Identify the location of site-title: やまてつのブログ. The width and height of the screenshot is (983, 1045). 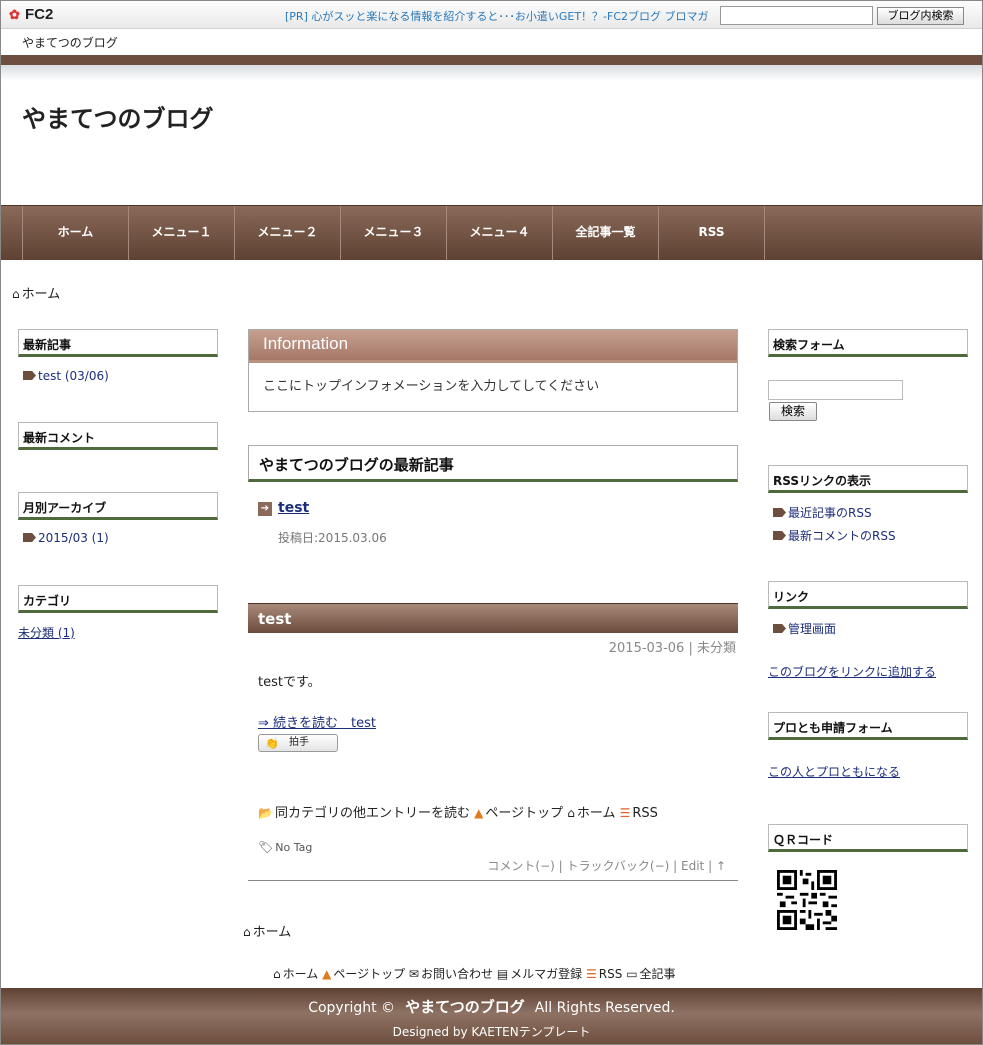
(118, 116).